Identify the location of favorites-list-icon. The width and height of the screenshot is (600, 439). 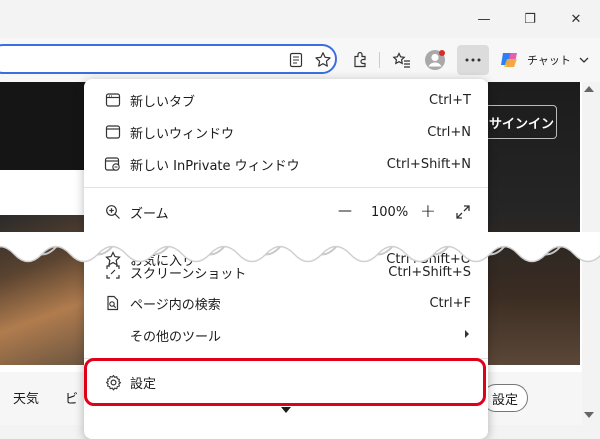
(401, 60).